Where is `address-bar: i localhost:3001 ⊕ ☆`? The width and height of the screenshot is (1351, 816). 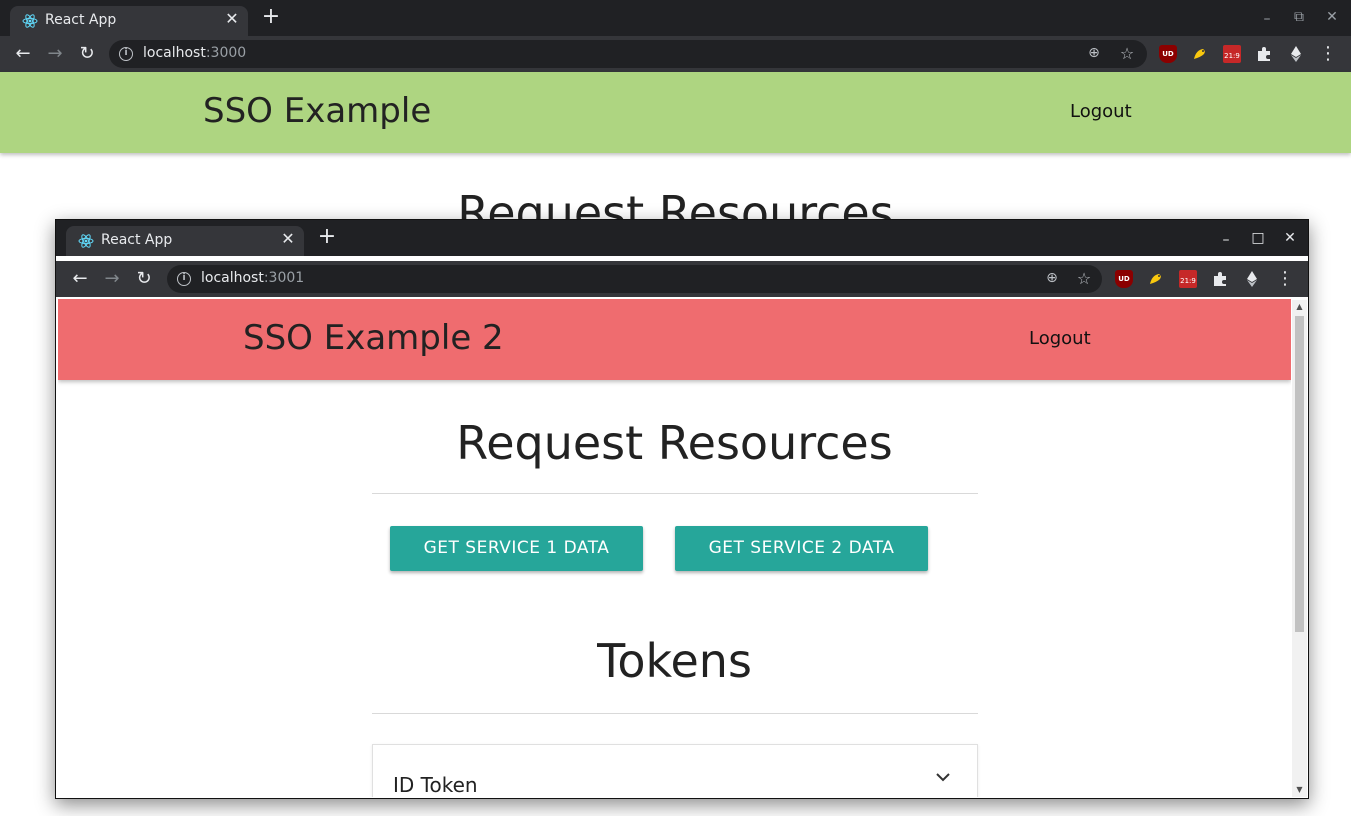 address-bar: i localhost:3001 ⊕ ☆ is located at coordinates (634, 279).